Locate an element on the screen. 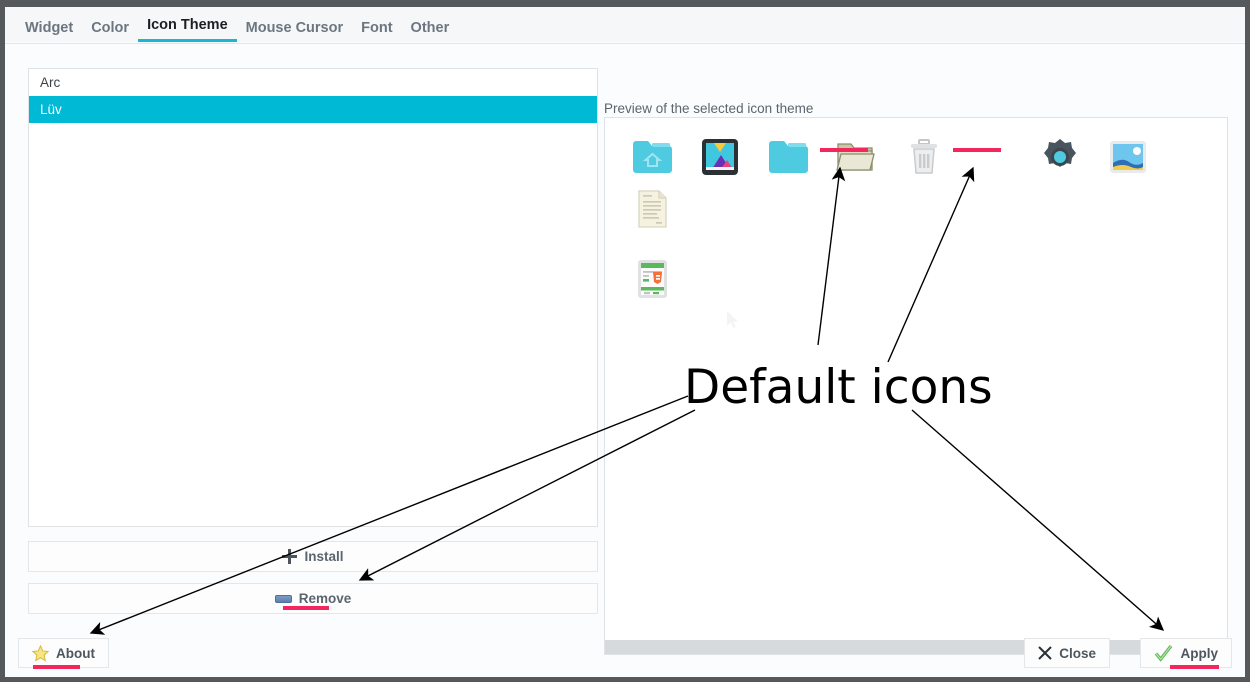 The width and height of the screenshot is (1250, 682). tab-widget: Widget is located at coordinates (49, 31).